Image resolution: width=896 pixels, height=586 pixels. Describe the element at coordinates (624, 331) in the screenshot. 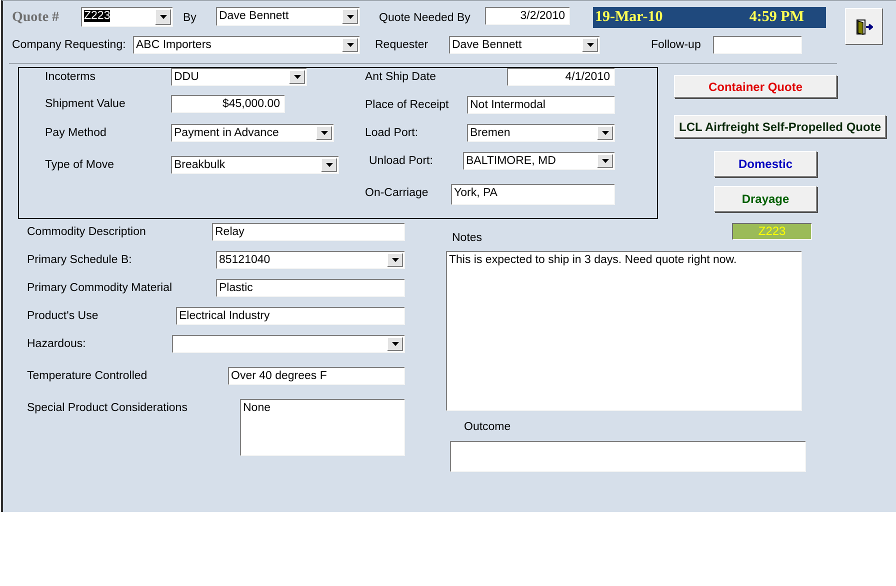

I see `text-area: This is expected to ship in 3 days. Need quote right now.` at that location.